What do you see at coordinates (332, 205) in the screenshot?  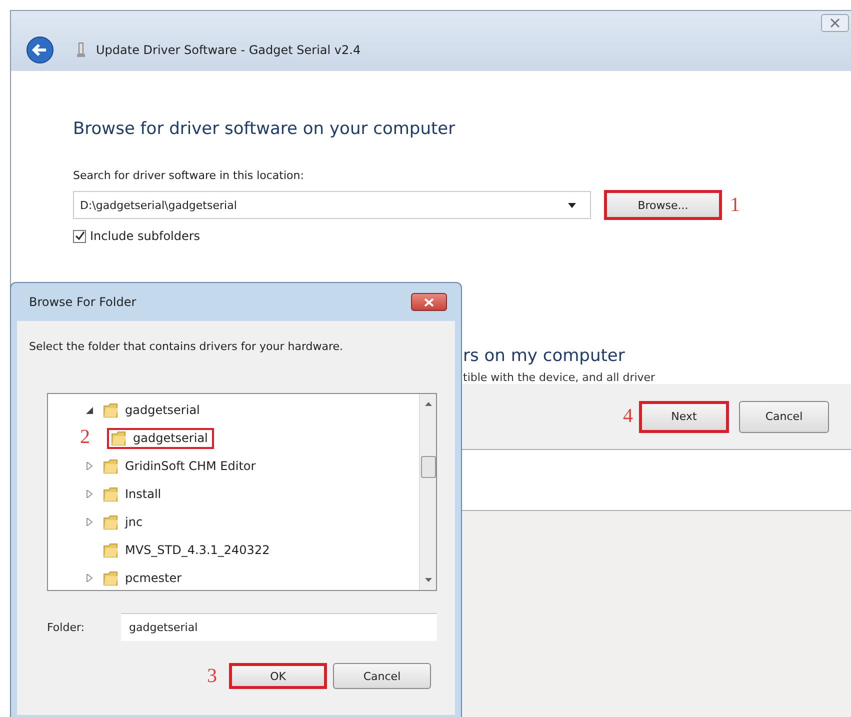 I see `location-combo-field: D:\gadgetserial\gadgetserial` at bounding box center [332, 205].